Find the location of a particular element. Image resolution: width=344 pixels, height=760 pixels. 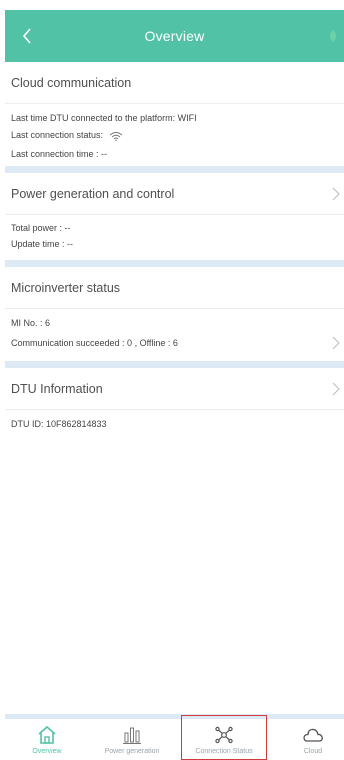

power-generation-header: Power generation and control is located at coordinates (174, 194).